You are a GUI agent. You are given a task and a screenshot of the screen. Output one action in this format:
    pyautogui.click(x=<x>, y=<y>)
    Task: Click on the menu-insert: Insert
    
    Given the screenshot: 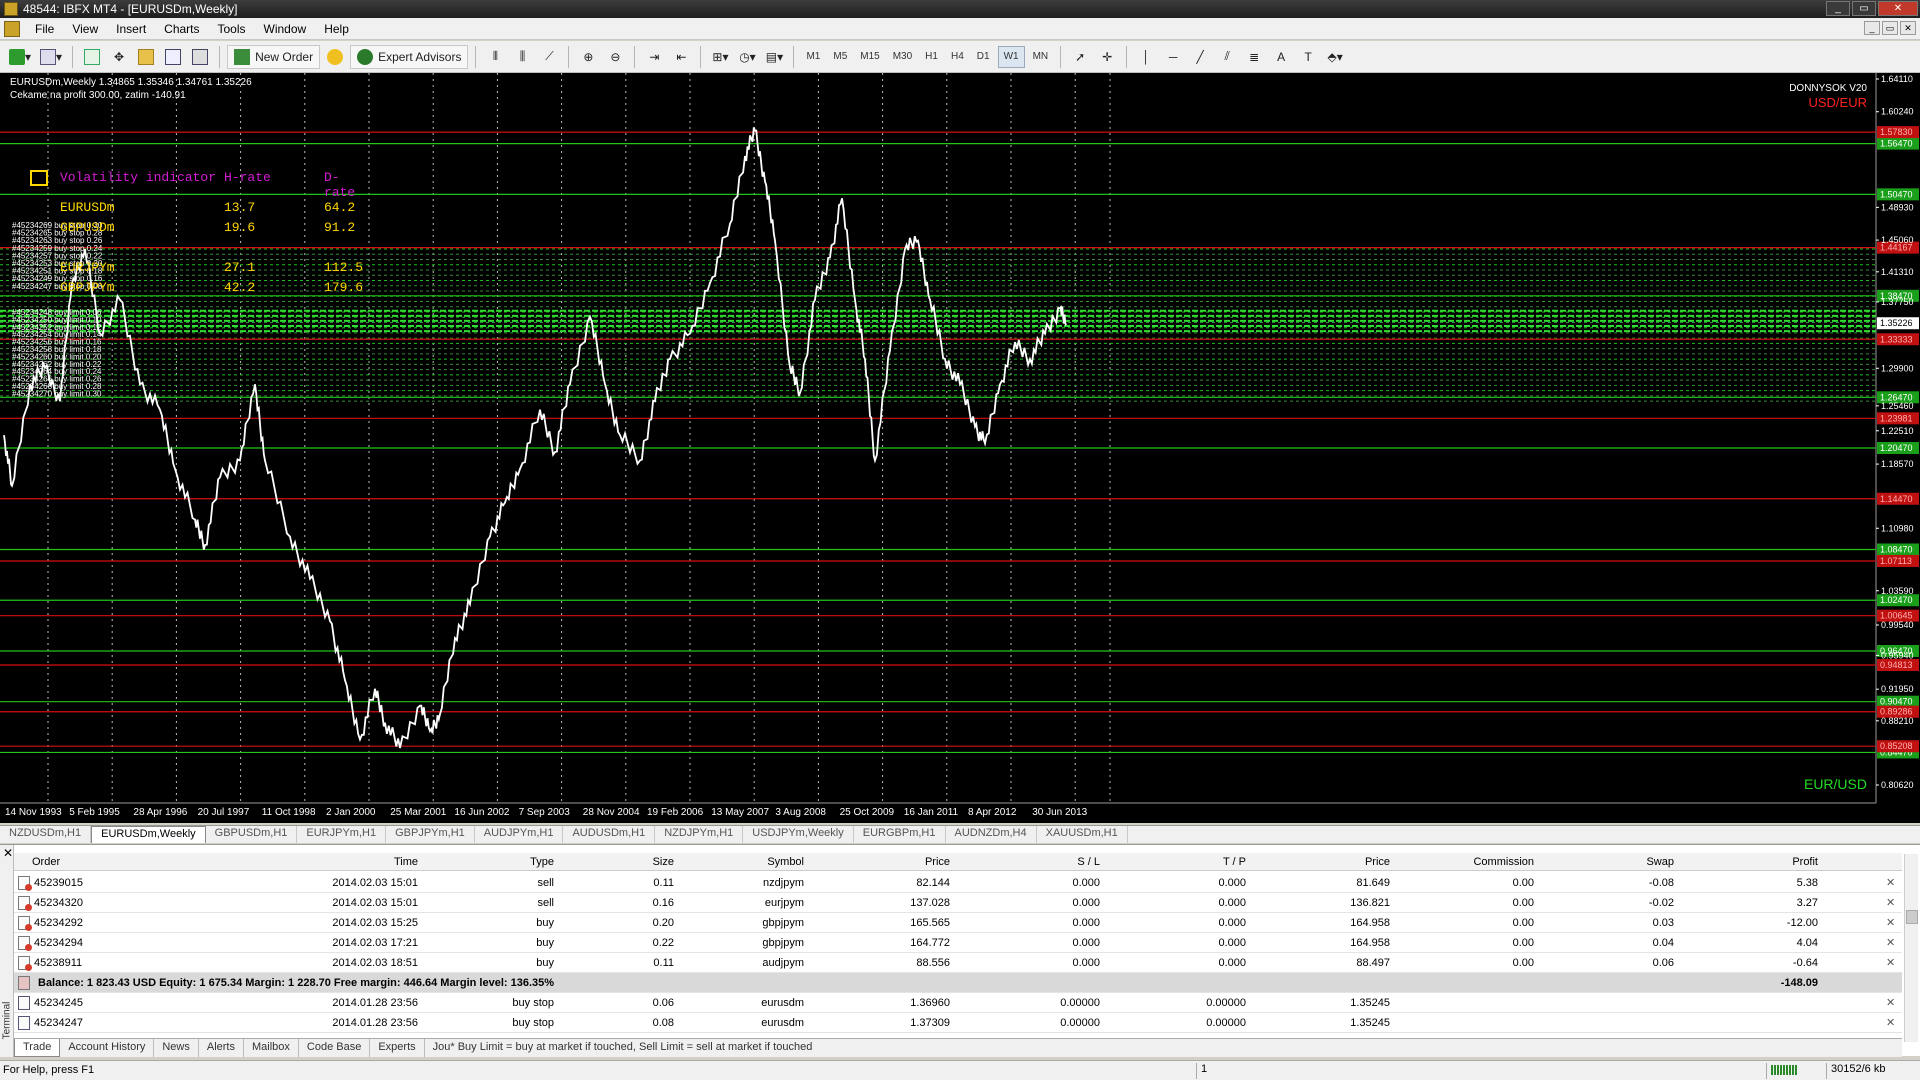 What is the action you would take?
    pyautogui.click(x=131, y=29)
    